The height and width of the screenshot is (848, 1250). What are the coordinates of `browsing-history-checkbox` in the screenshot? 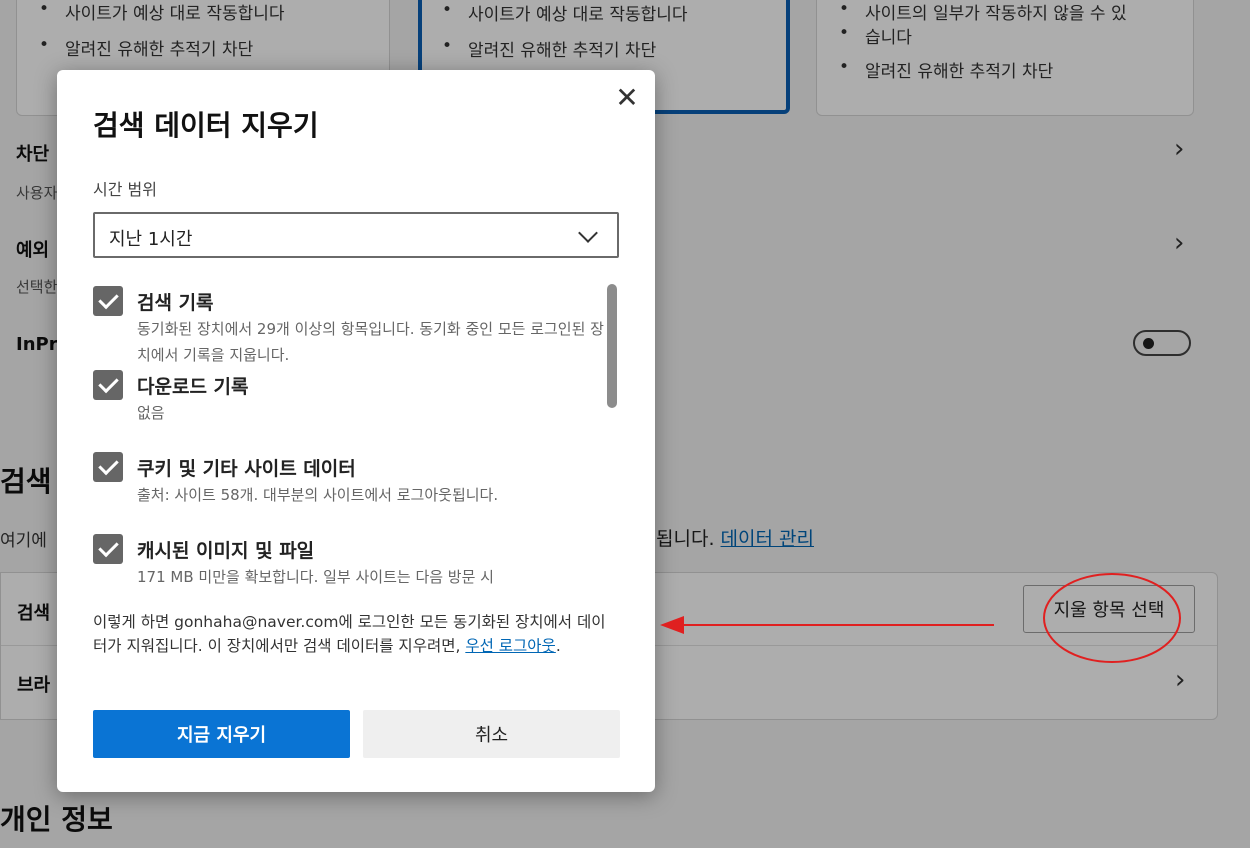 It's located at (108, 301).